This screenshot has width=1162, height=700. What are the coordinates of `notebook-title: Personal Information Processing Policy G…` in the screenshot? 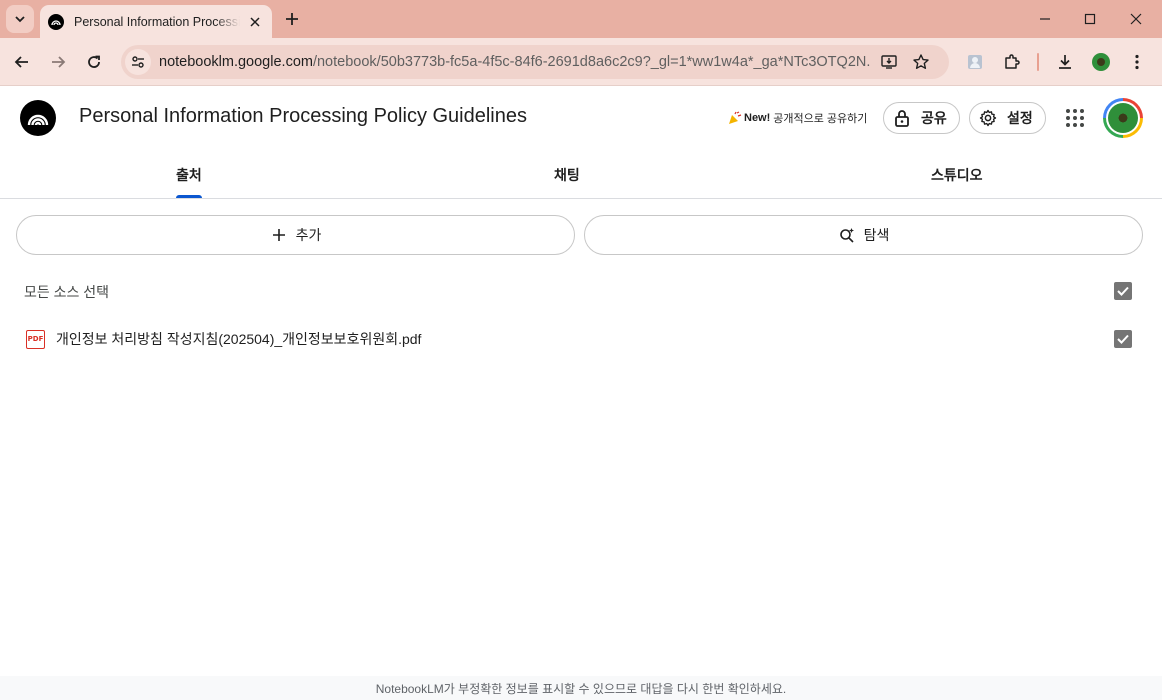 It's located at (303, 116).